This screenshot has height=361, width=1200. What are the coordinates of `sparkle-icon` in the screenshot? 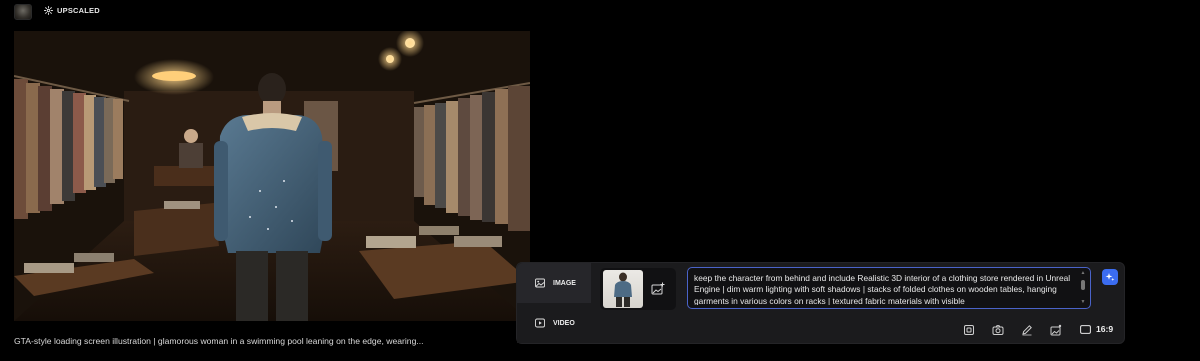 It's located at (48, 10).